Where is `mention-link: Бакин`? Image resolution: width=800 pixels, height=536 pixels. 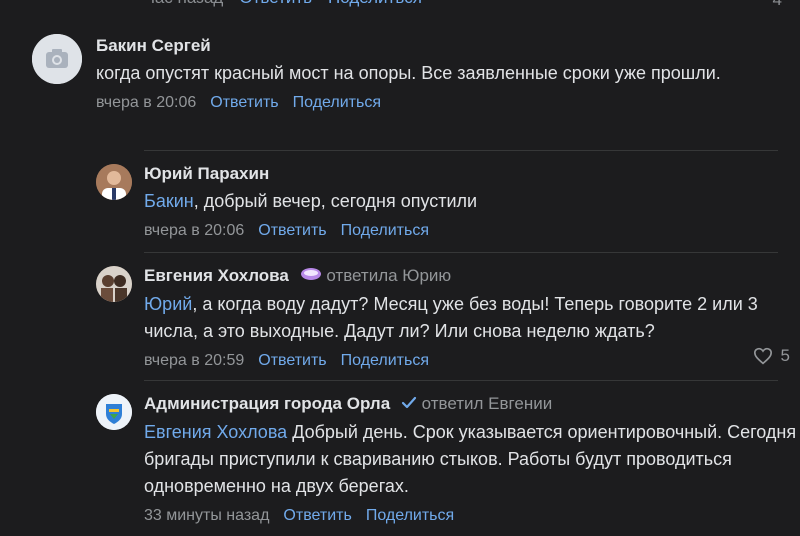
mention-link: Бакин is located at coordinates (169, 201).